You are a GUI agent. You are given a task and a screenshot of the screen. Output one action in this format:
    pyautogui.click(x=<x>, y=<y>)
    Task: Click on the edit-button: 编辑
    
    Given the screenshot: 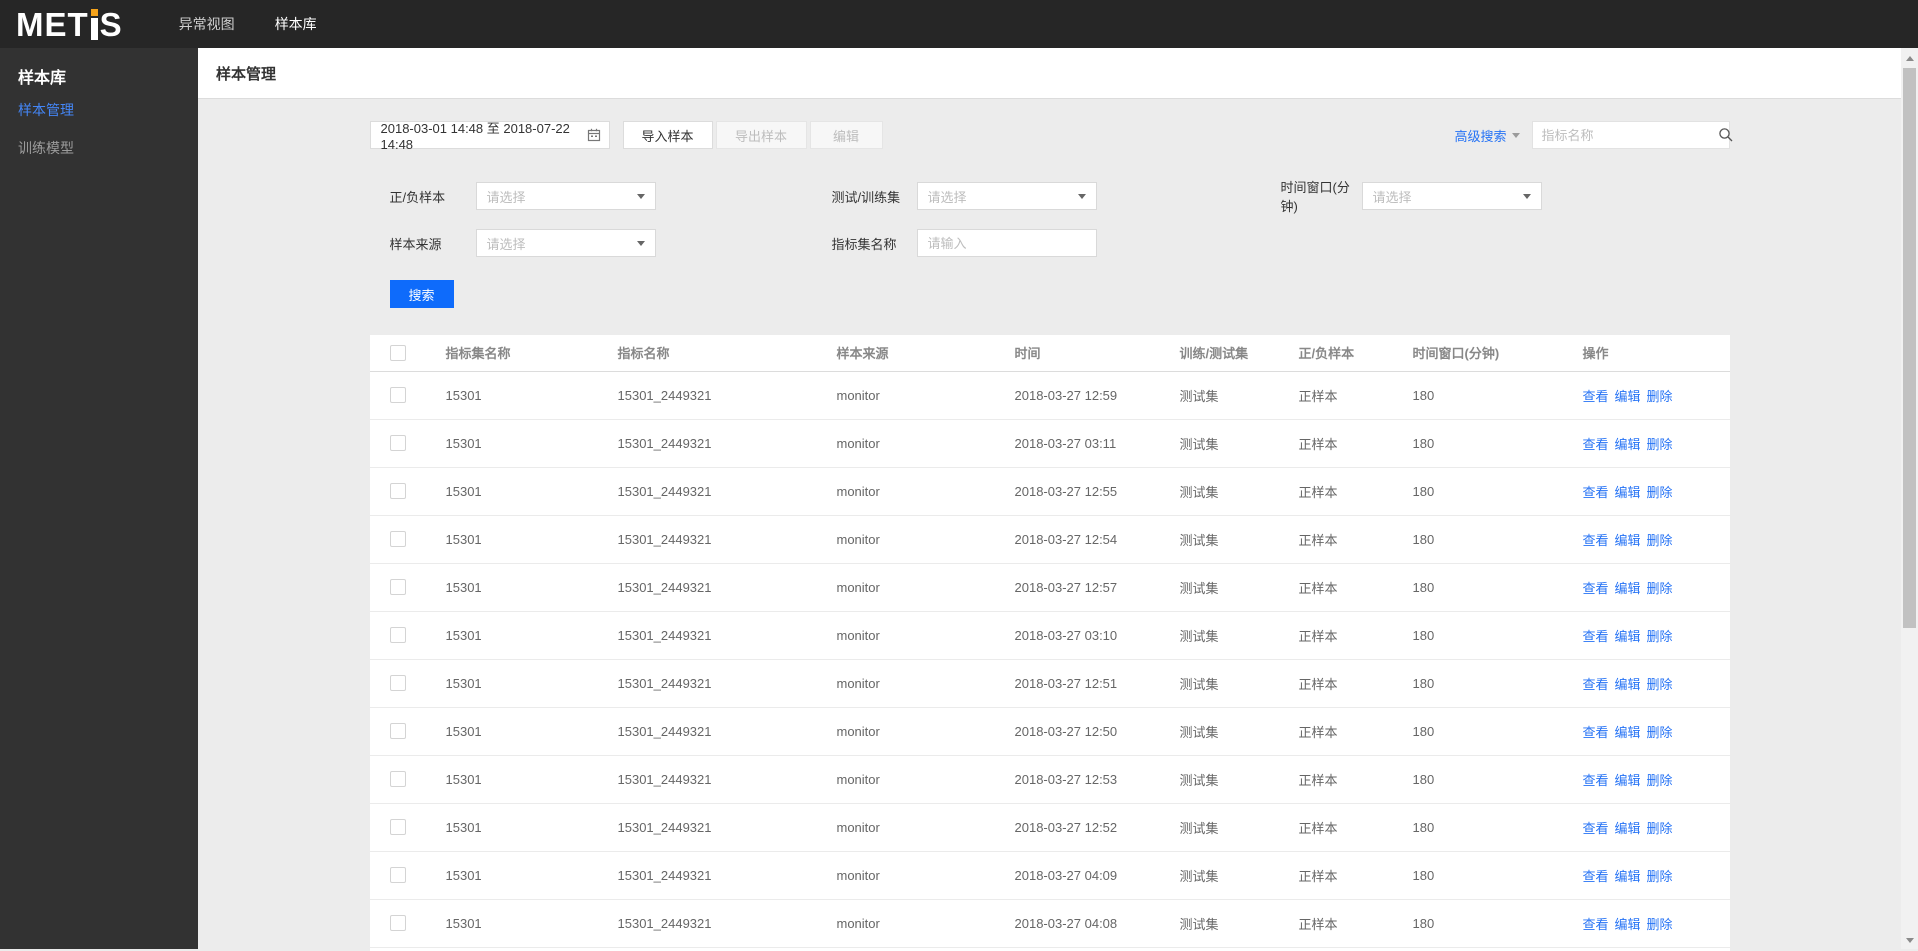 What is the action you would take?
    pyautogui.click(x=846, y=135)
    